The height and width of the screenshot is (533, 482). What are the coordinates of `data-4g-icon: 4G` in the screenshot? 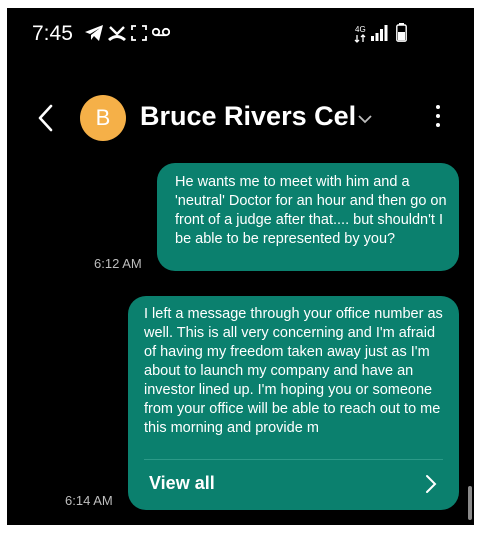 It's located at (360, 33).